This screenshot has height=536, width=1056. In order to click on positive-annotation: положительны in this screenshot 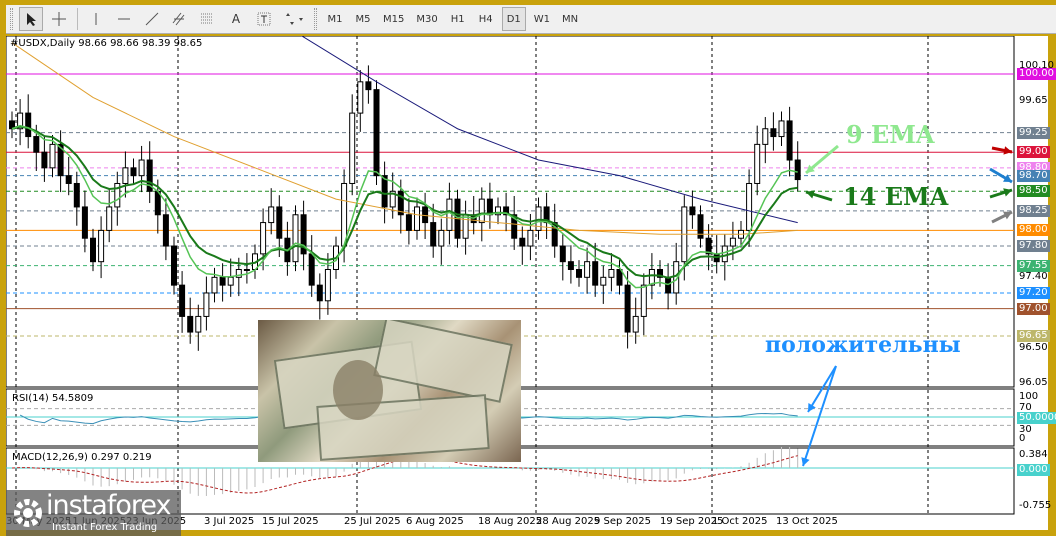, I will do `click(863, 345)`.